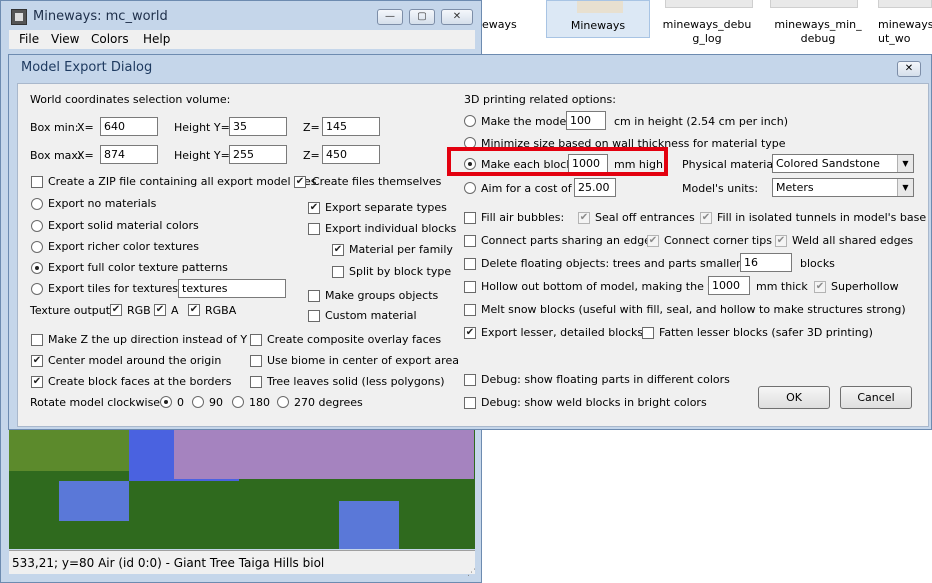 The width and height of the screenshot is (932, 583). Describe the element at coordinates (198, 402) in the screenshot. I see `rotate-90-radio` at that location.